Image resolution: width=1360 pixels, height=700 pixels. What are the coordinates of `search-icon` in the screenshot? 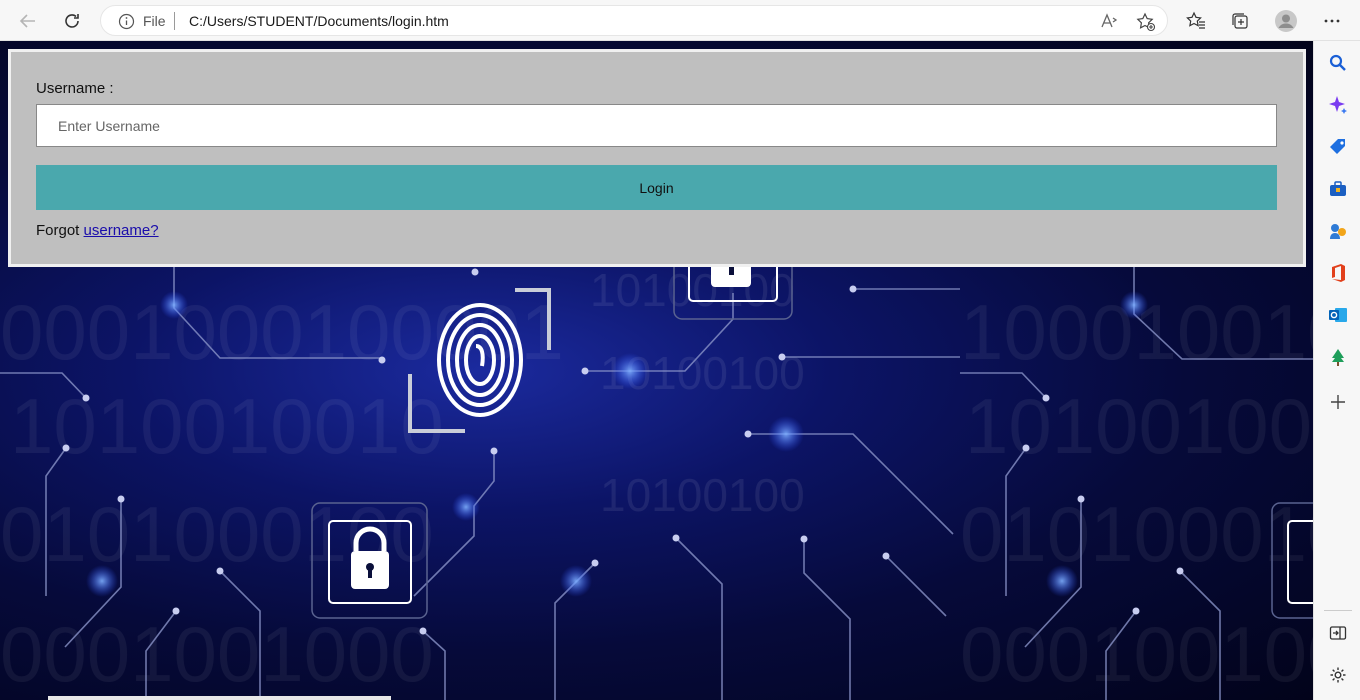 It's located at (1338, 63).